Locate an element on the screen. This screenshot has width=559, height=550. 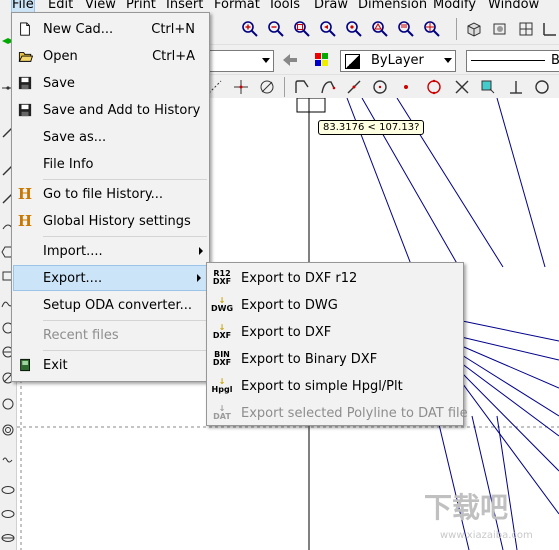
ucs-icon is located at coordinates (549, 29).